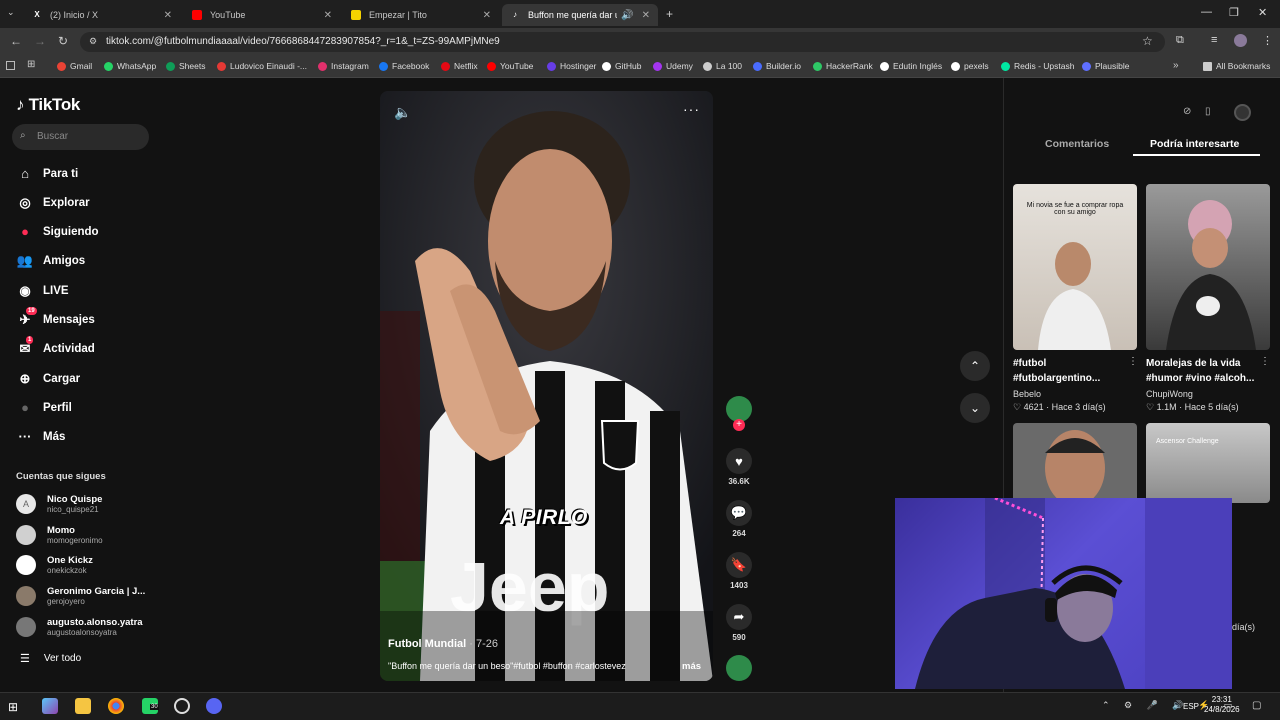 This screenshot has width=1280, height=720. I want to click on like-button: ♥ 36.6K, so click(739, 467).